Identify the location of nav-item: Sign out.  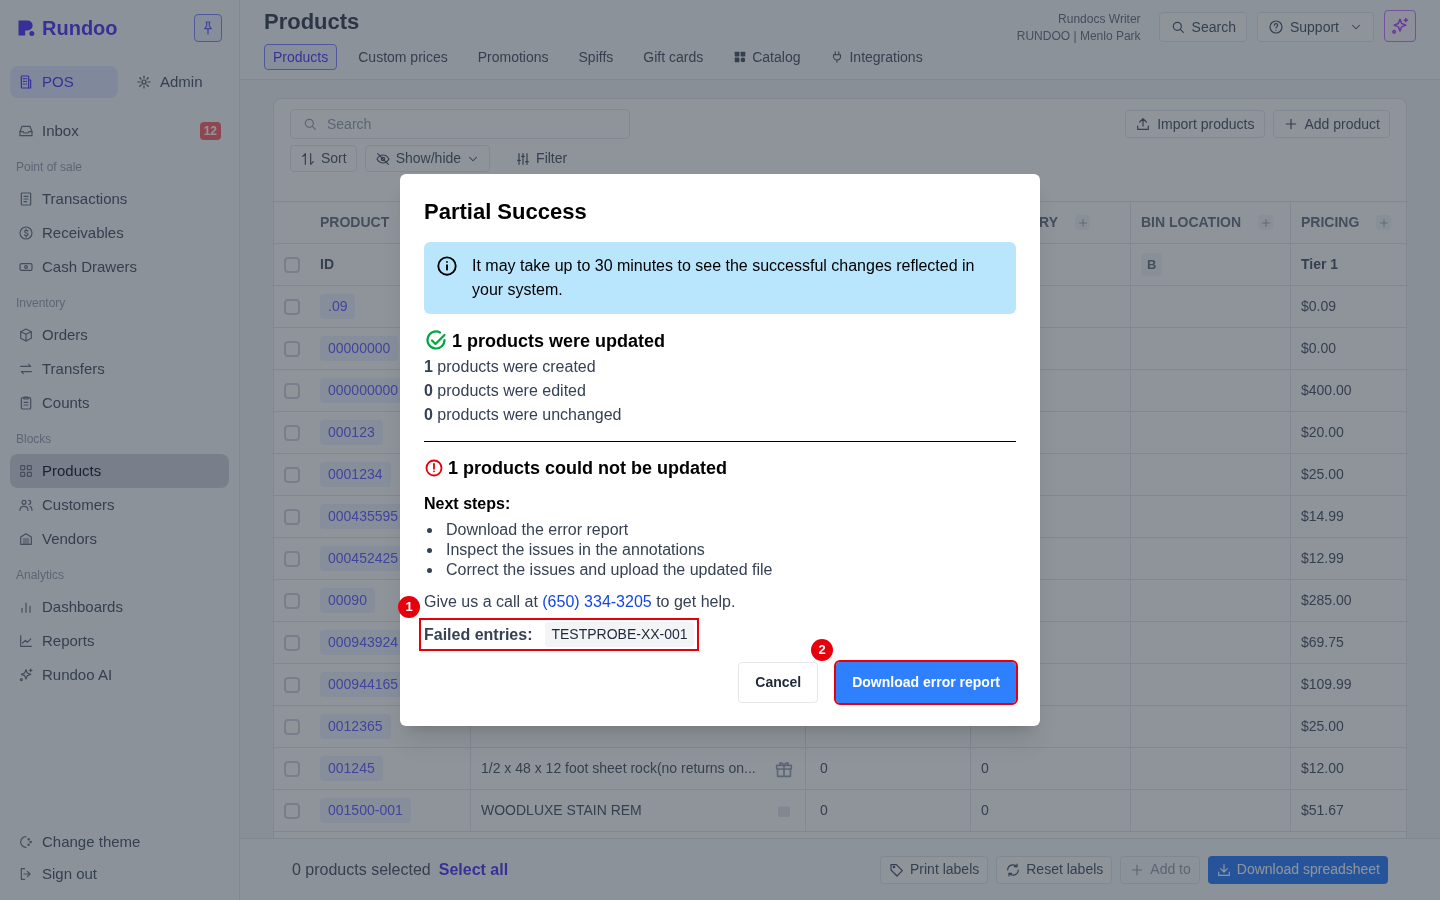
(119, 874).